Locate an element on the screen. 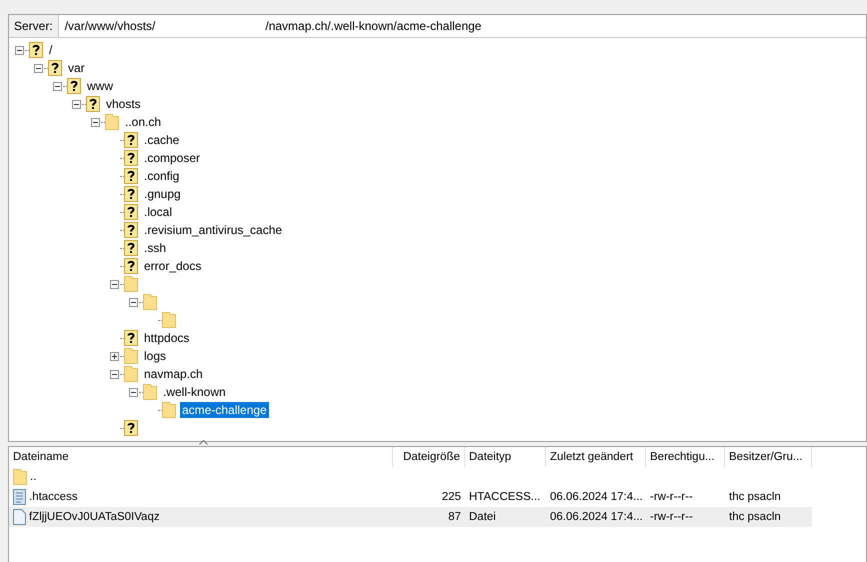  folder-name: ..on.ch is located at coordinates (143, 122).